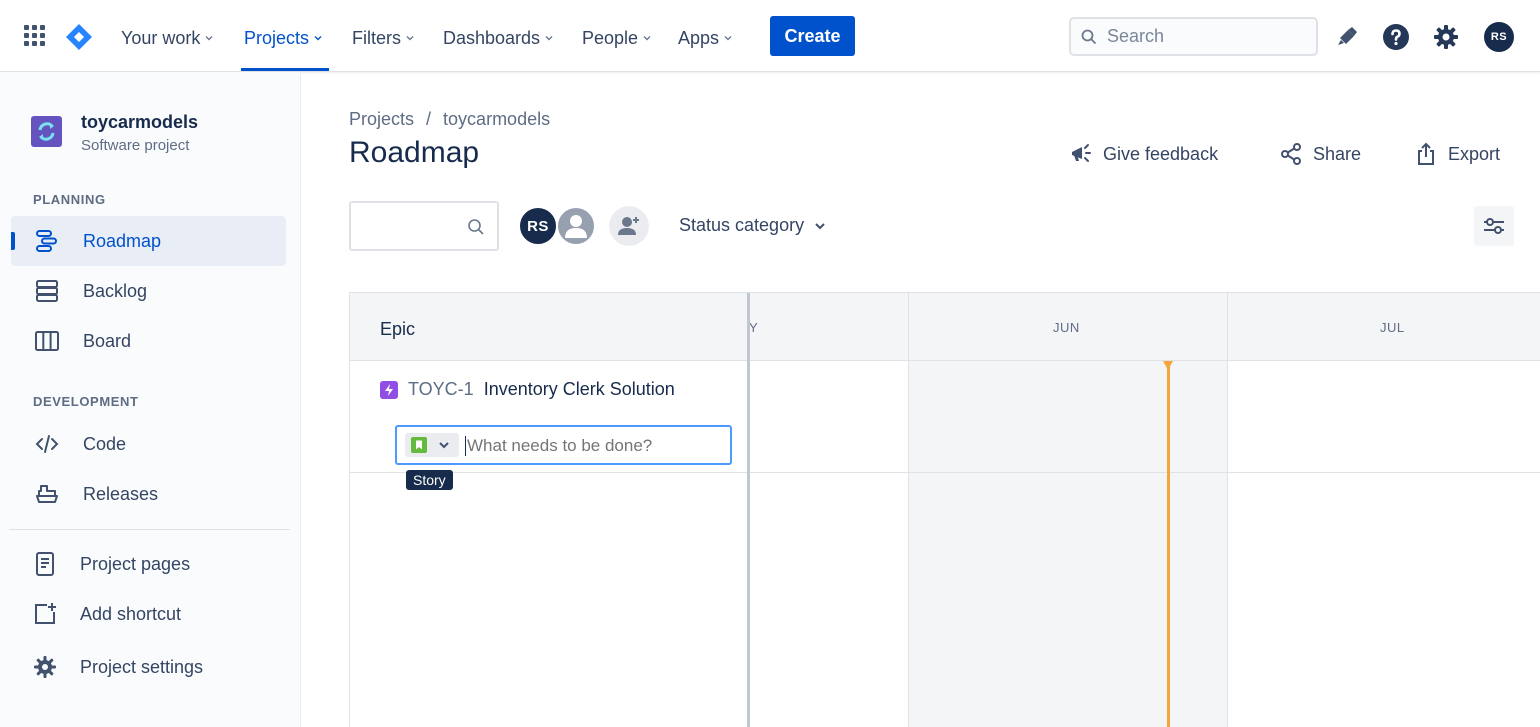  Describe the element at coordinates (610, 37) in the screenshot. I see `nav-people-label: People` at that location.